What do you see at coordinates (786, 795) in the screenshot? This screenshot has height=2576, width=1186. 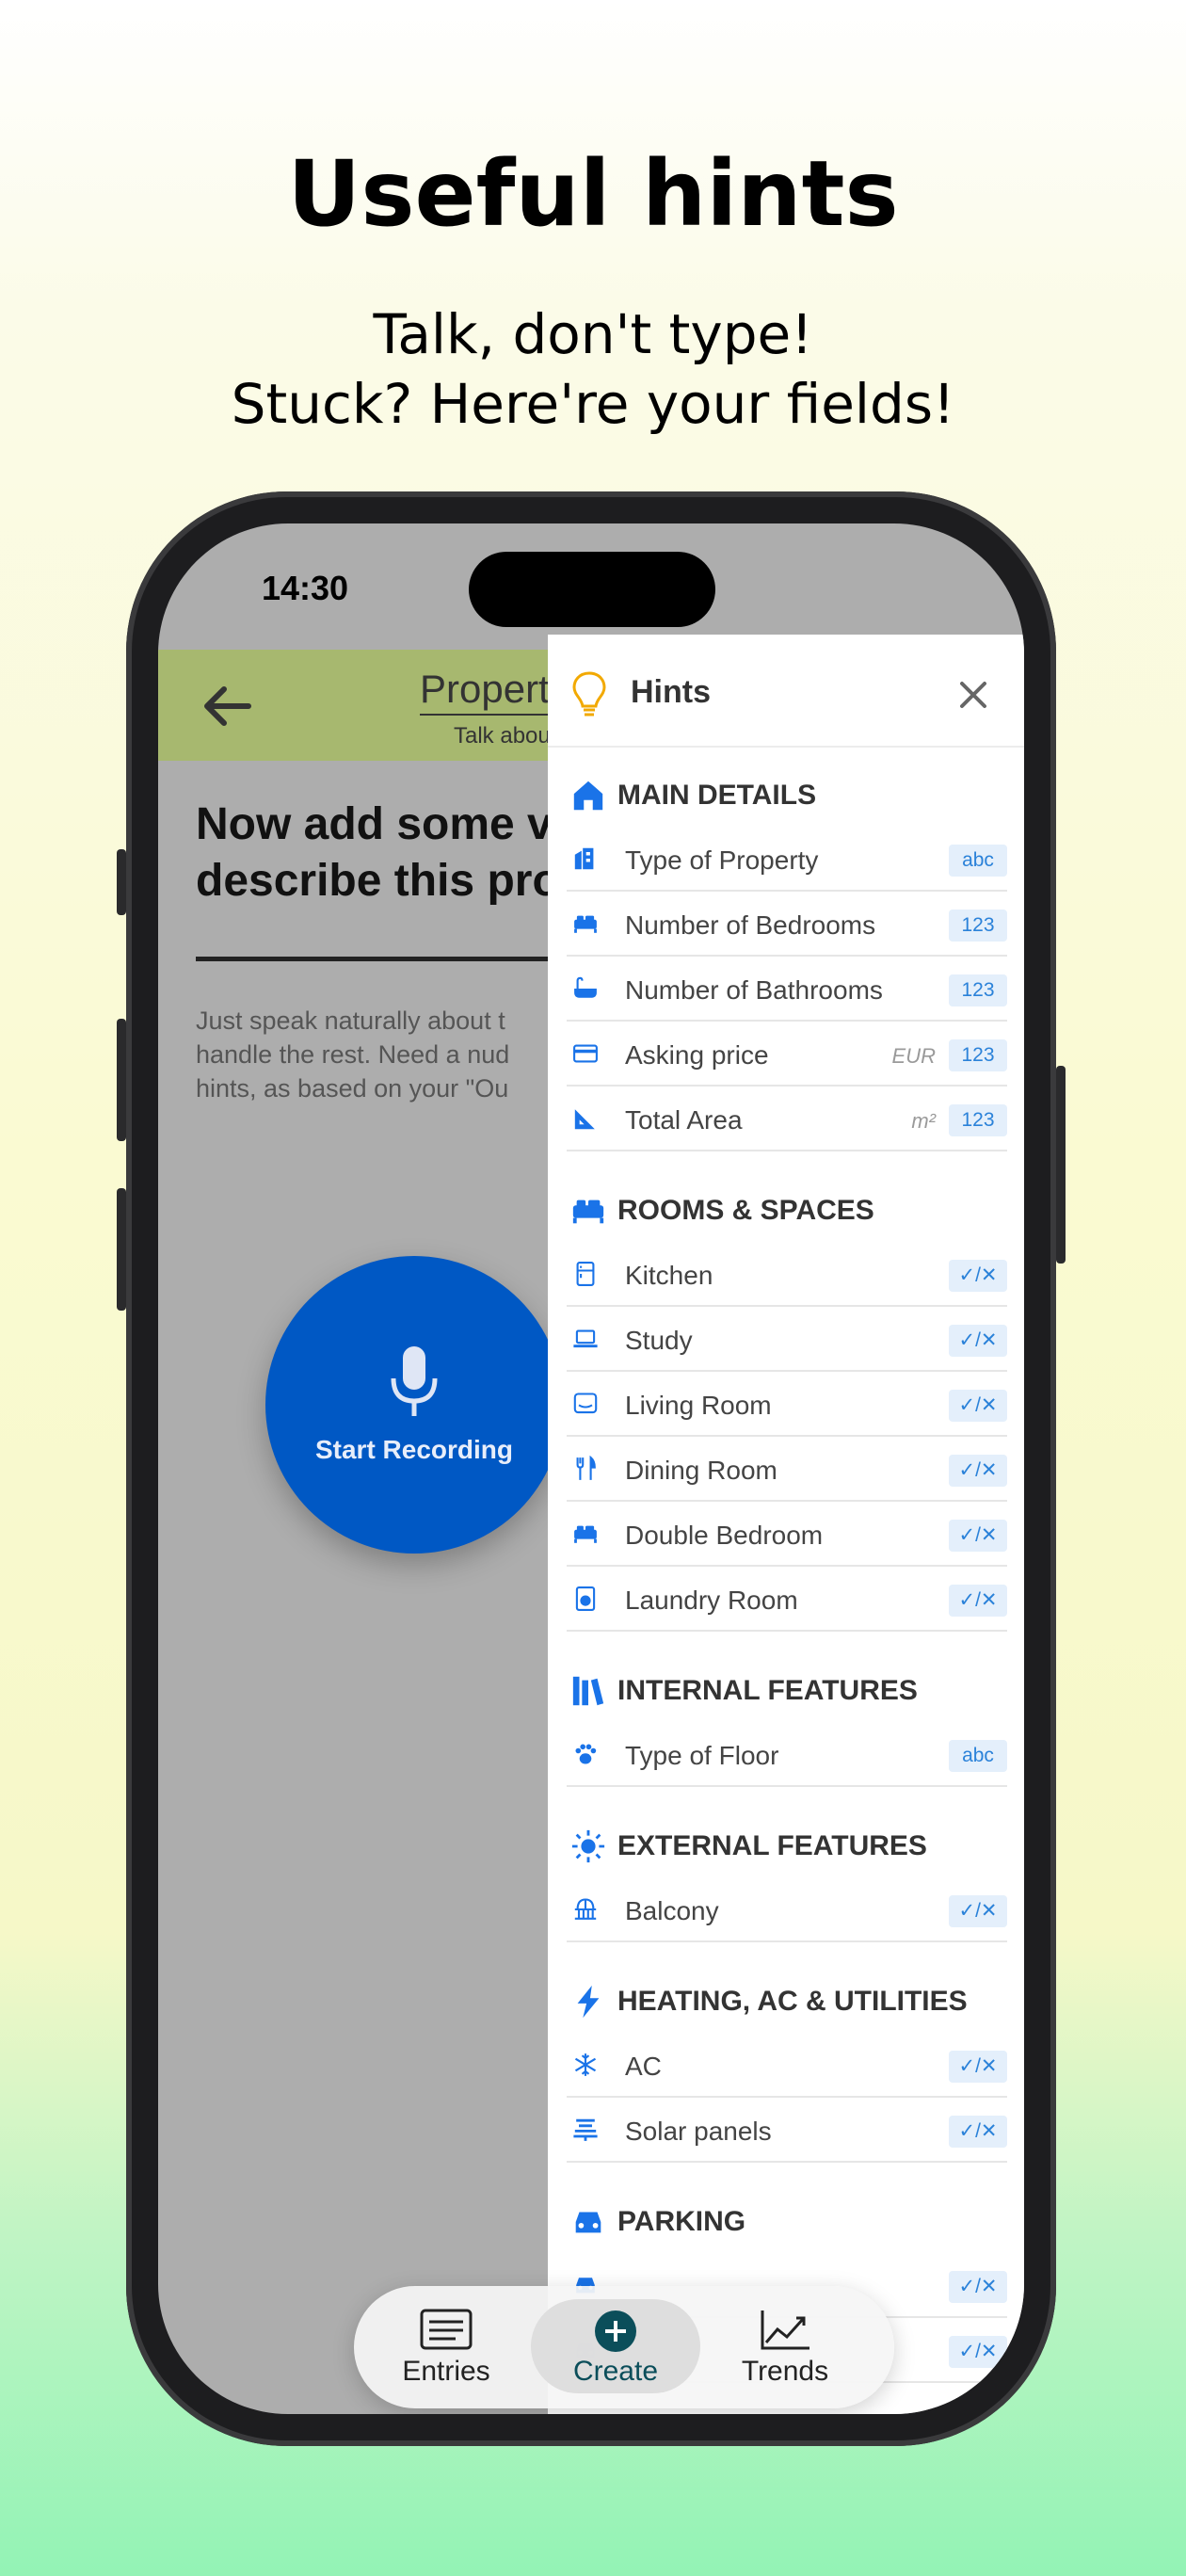 I see `hint-section-header: MAIN DETAILS` at bounding box center [786, 795].